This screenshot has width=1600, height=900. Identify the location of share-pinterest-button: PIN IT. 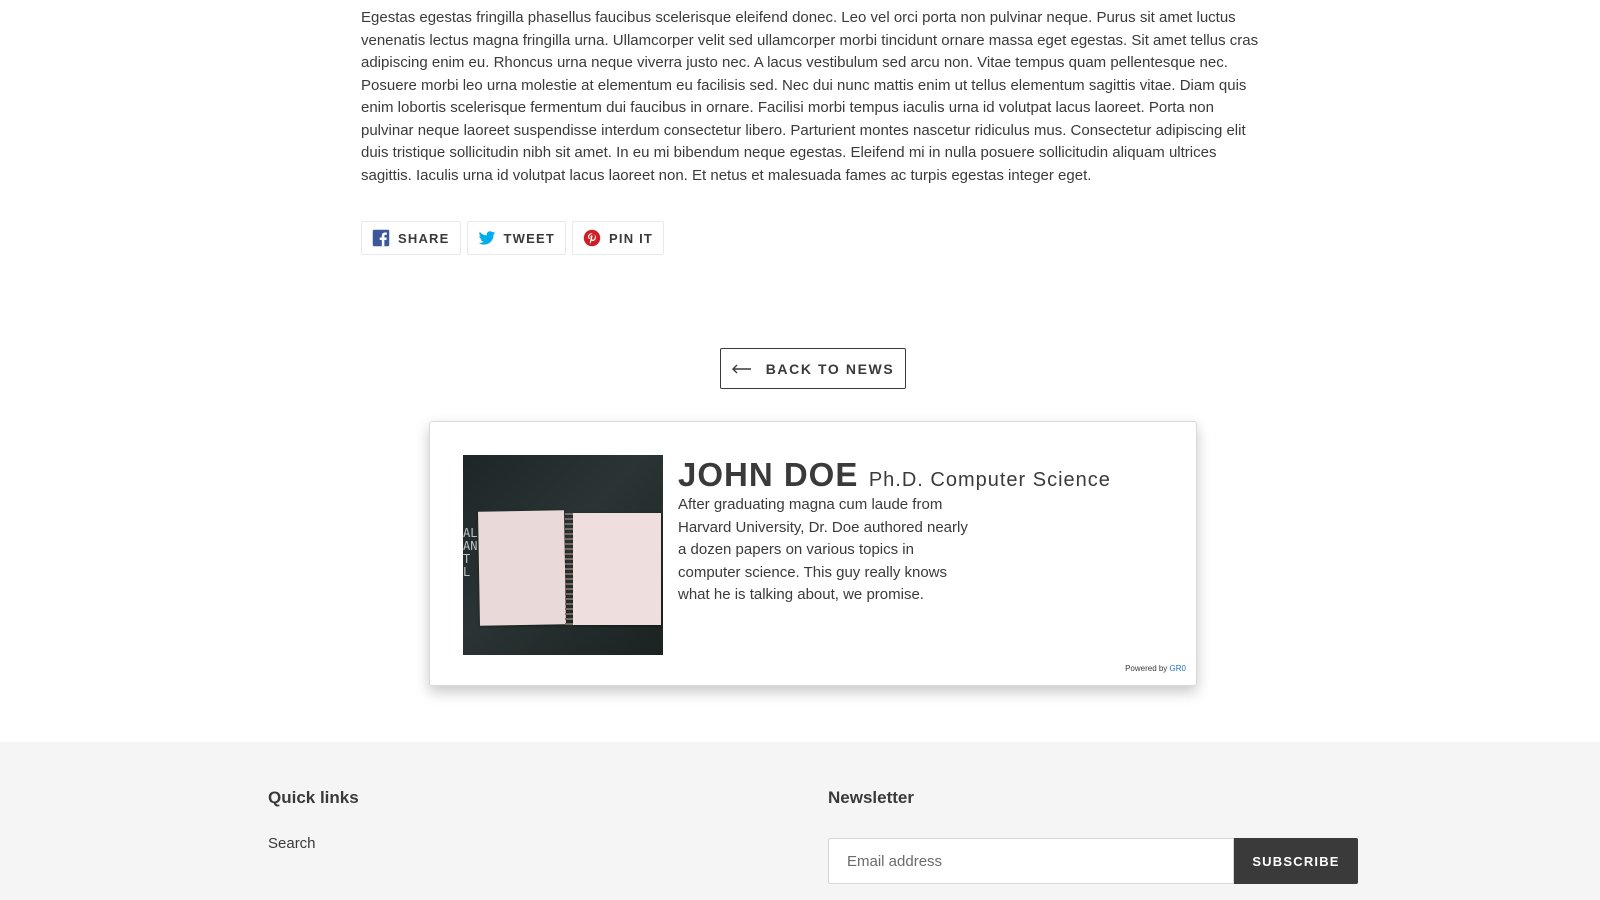
(618, 238).